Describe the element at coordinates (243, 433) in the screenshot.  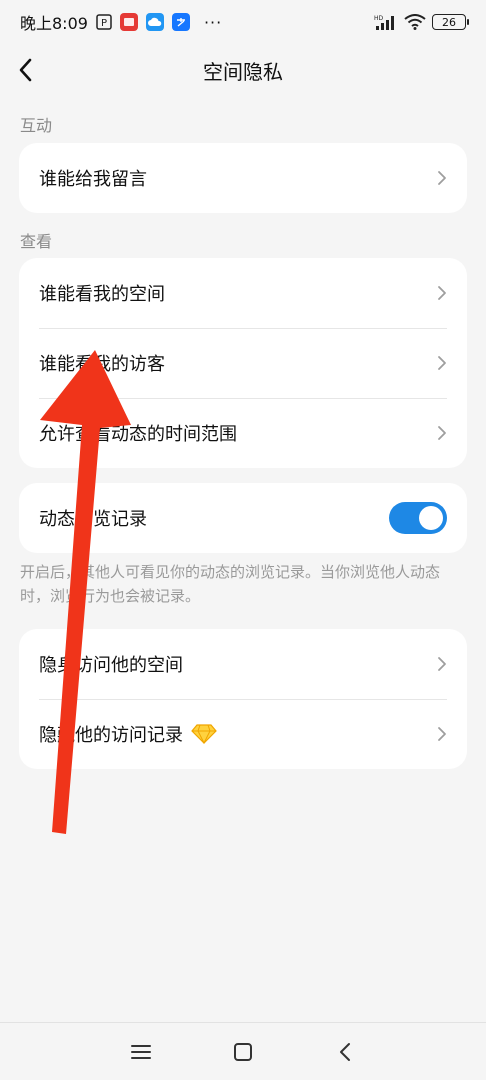
I see `row-allow-view-time-range: 允许查看动态的时间范围` at that location.